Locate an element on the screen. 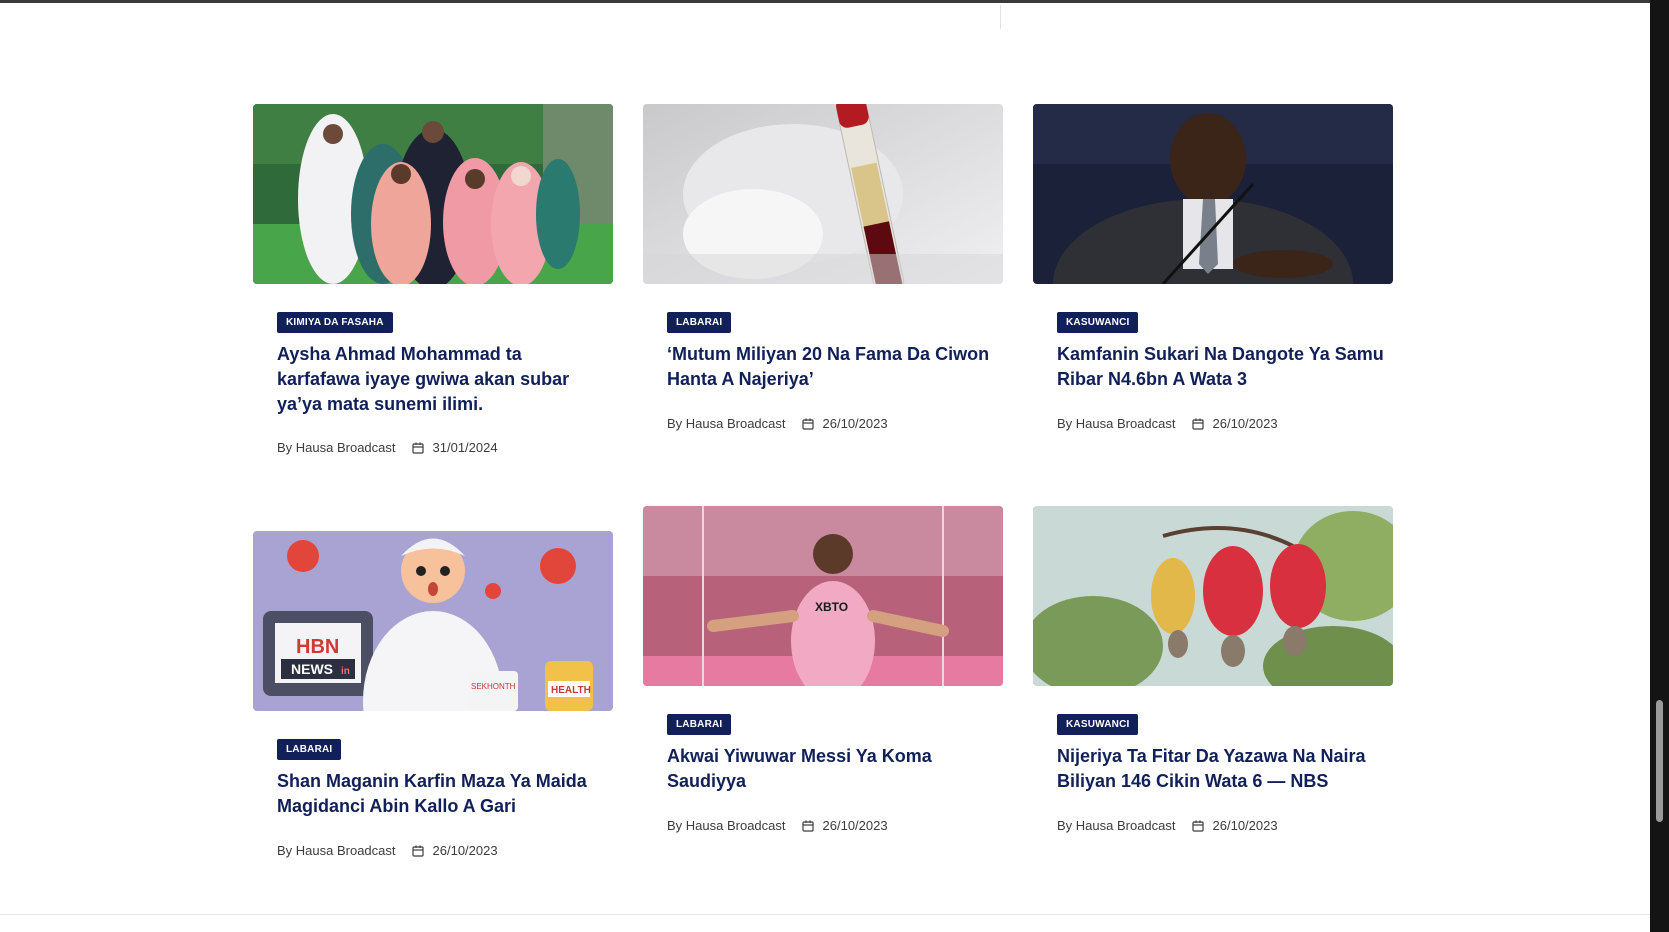 This screenshot has width=1669, height=932. scrollbar-thumb is located at coordinates (1659, 761).